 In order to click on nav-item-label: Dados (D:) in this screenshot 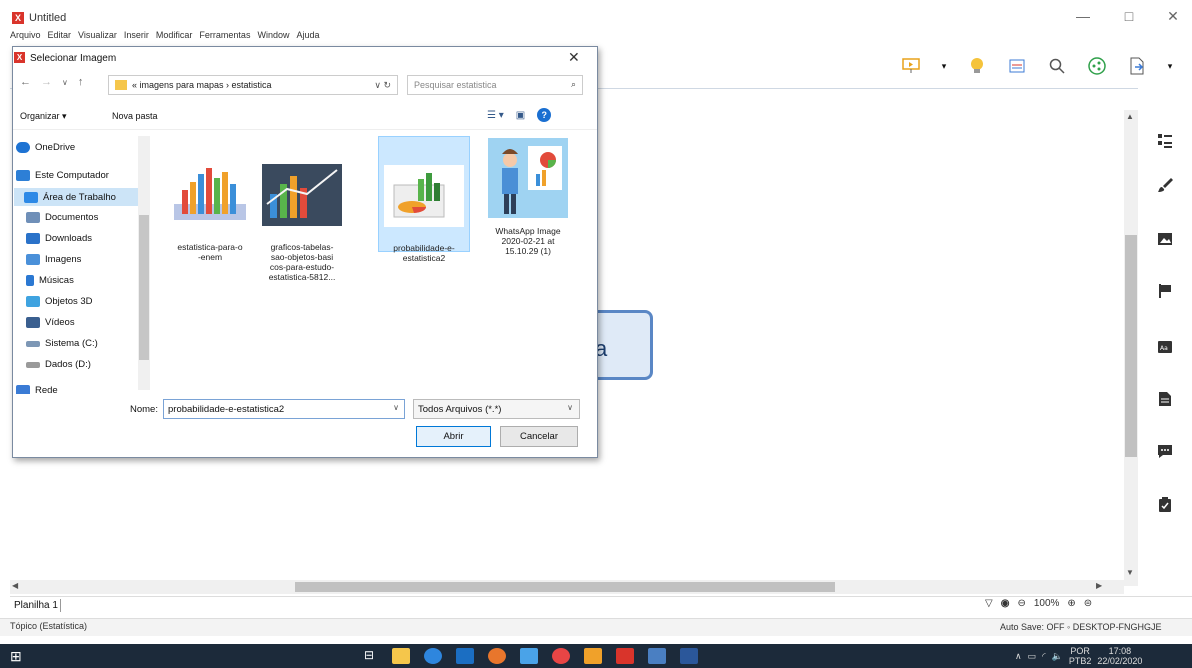, I will do `click(68, 364)`.